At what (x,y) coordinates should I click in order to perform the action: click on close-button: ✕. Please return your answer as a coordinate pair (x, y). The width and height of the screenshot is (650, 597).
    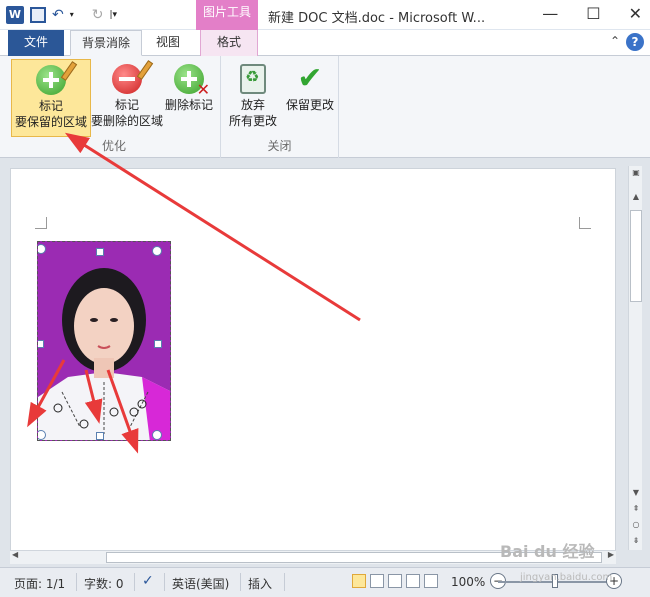
    Looking at the image, I should click on (635, 13).